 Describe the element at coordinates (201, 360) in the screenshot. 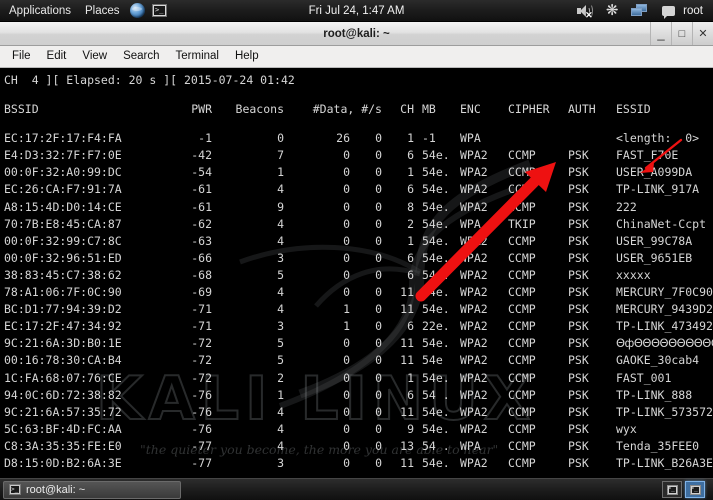

I see `cell-pwr: -72` at that location.